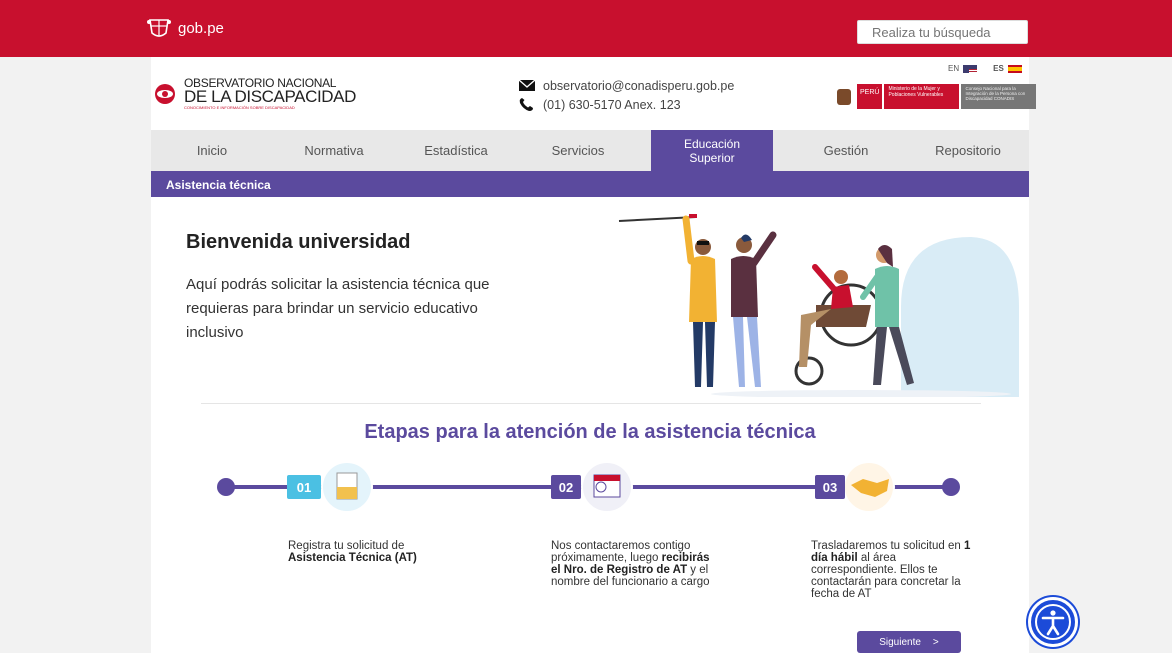  I want to click on step-1-bold: Asistencia Técnica (AT), so click(352, 558).